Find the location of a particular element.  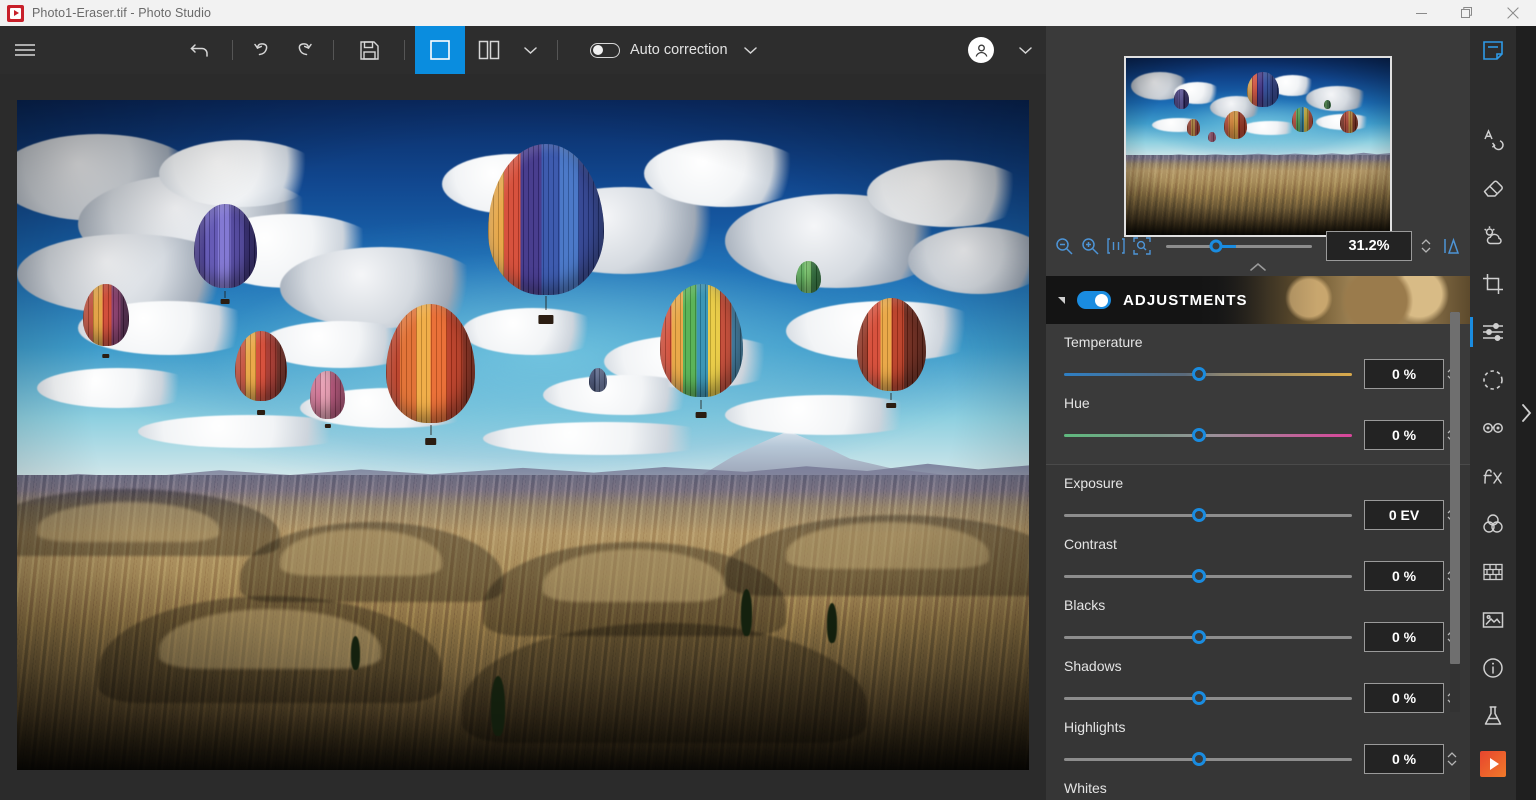

highlights-slider is located at coordinates (1208, 759).